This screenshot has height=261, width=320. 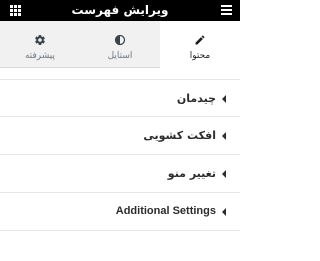 What do you see at coordinates (120, 40) in the screenshot?
I see `contrast-icon` at bounding box center [120, 40].